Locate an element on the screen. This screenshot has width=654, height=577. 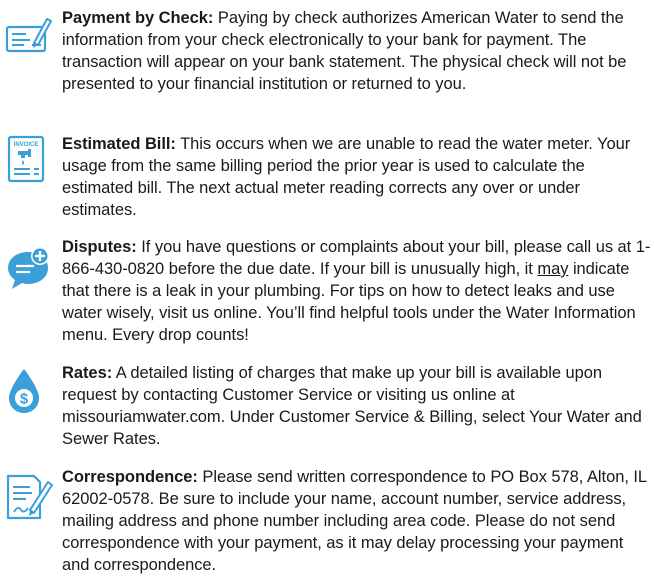
invoice-icon: INVOICE is located at coordinates (29, 160).